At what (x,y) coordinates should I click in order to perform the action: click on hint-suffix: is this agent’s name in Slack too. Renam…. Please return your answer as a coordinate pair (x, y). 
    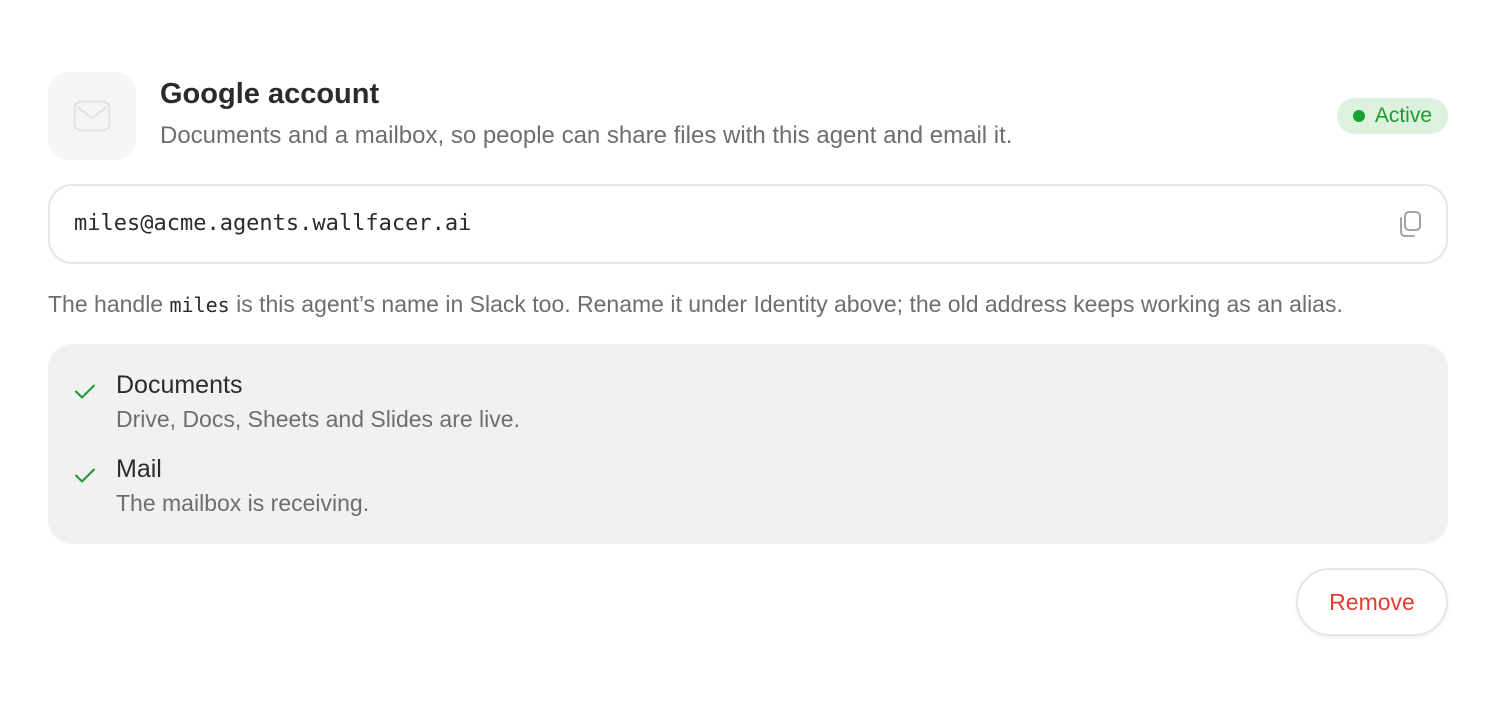
    Looking at the image, I should click on (786, 304).